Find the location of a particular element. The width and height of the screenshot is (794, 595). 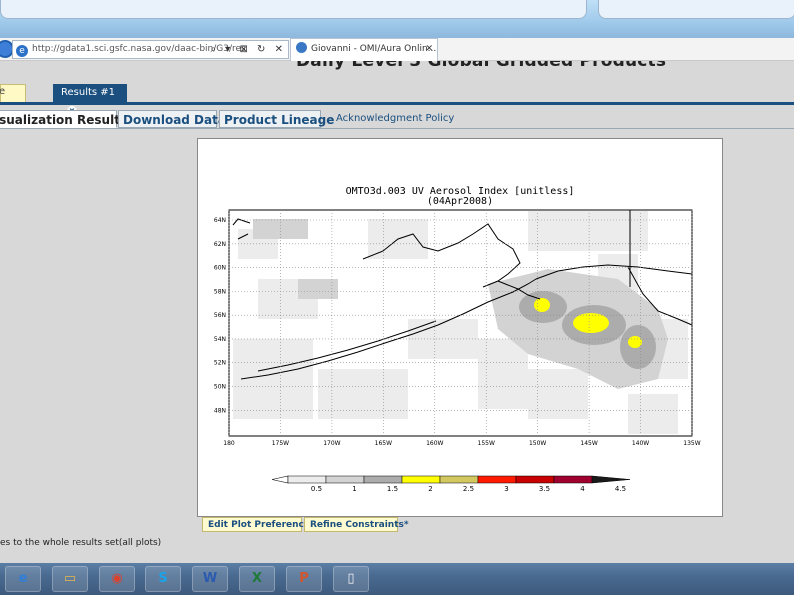

window-frame-right is located at coordinates (696, 9).